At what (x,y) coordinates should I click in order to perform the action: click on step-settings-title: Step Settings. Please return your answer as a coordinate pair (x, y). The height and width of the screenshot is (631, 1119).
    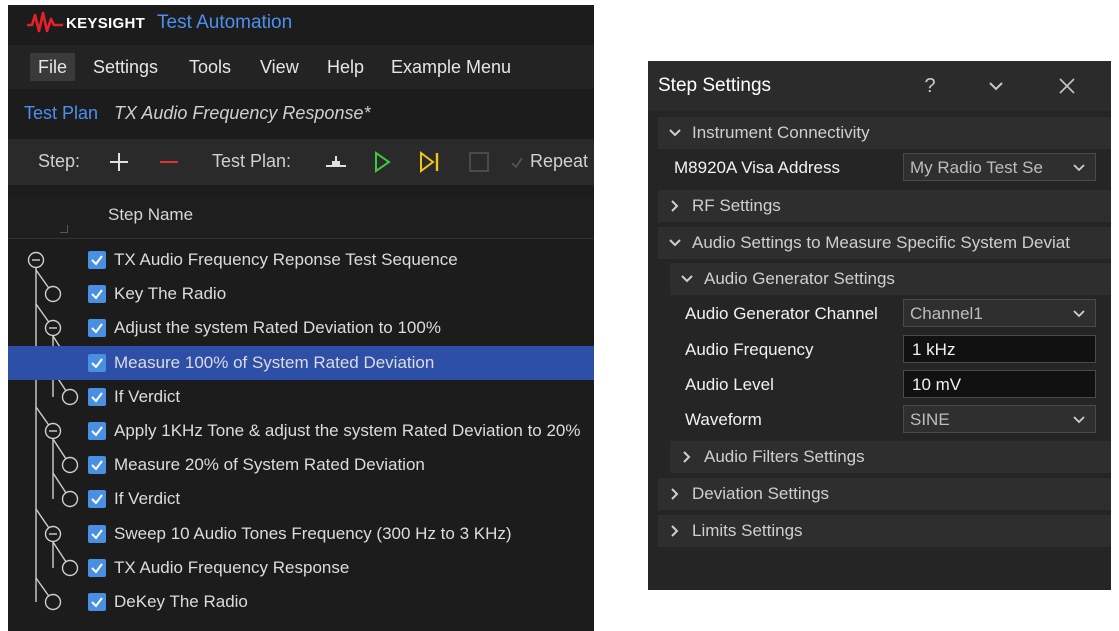
    Looking at the image, I should click on (715, 85).